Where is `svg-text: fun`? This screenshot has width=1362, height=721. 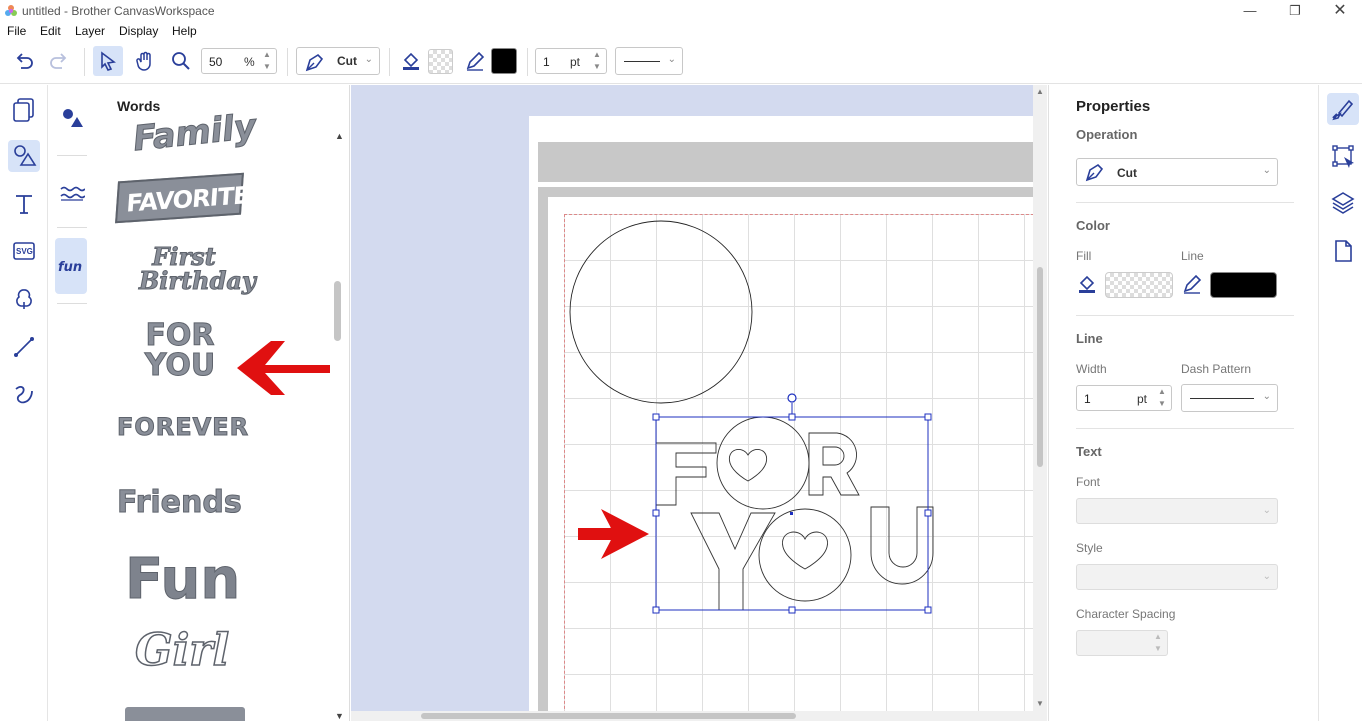 svg-text: fun is located at coordinates (70, 267).